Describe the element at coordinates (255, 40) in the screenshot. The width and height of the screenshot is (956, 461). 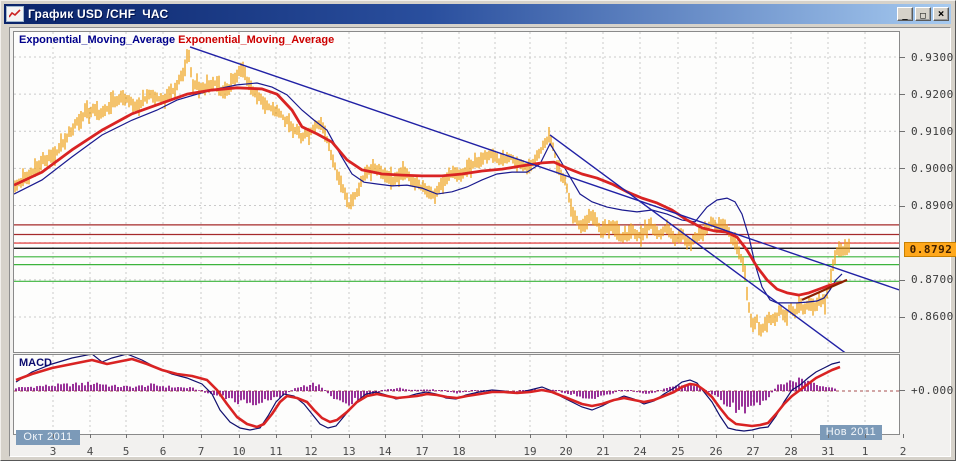
I see `ema-red-label: Exponential_Moving_Average` at that location.